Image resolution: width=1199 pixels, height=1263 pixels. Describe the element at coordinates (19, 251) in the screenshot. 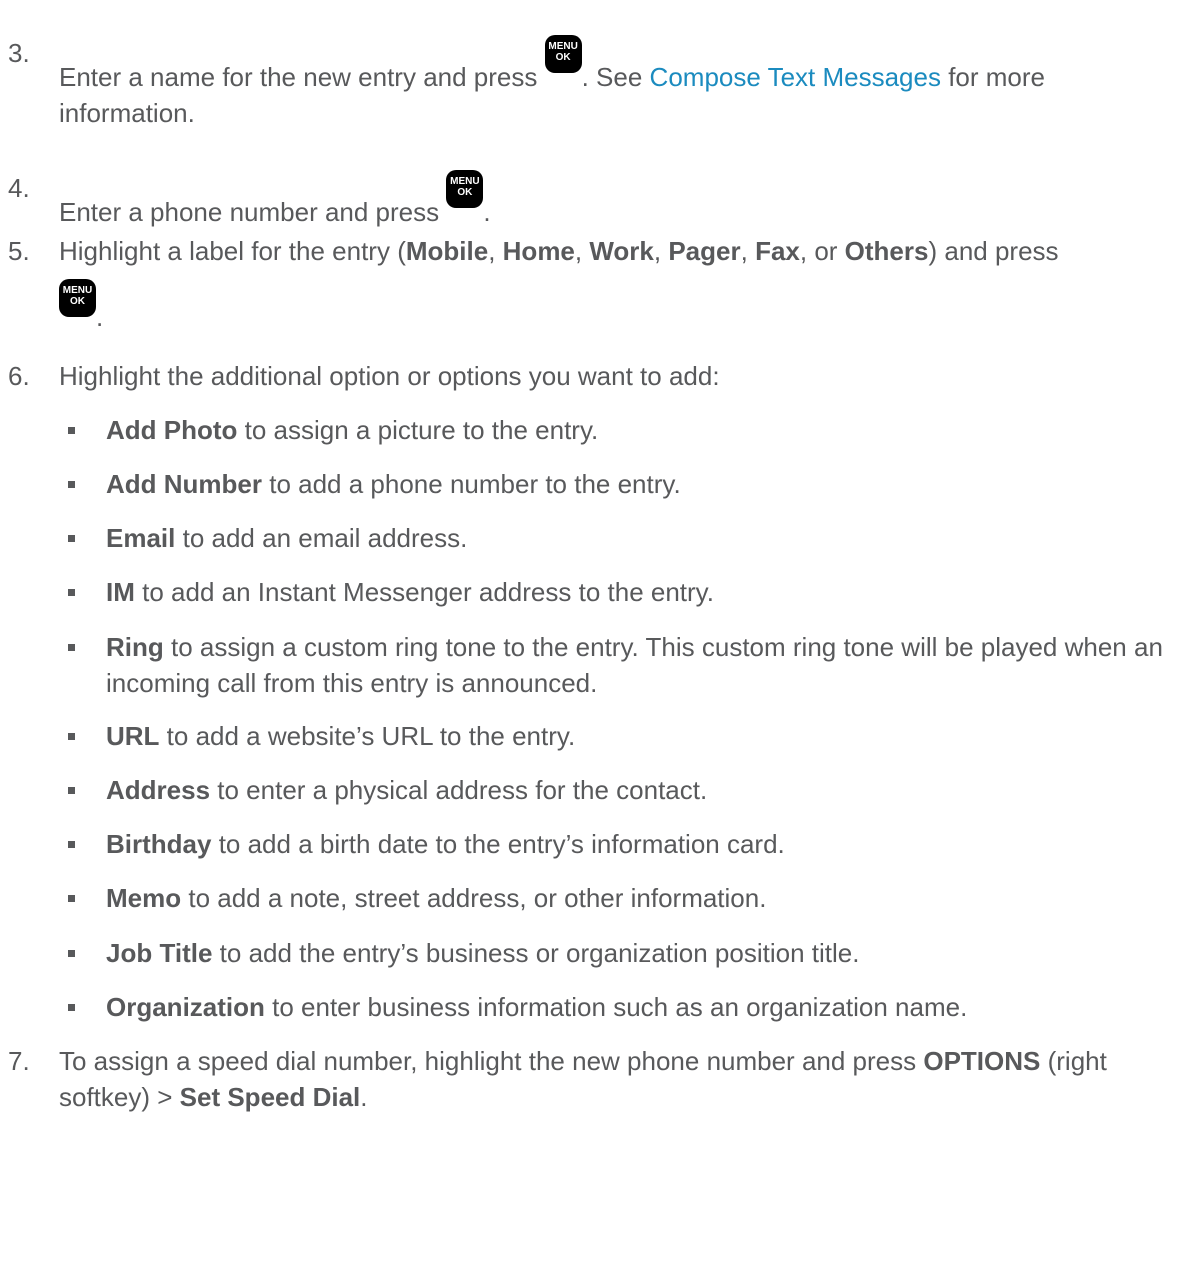

I see `step-number: 5.` at that location.